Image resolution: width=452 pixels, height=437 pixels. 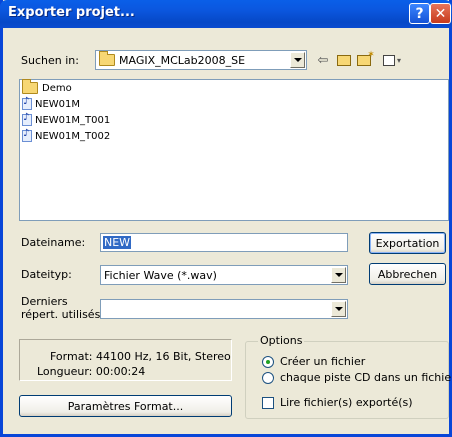 I want to click on recent-label-line2: répert. utilisés:, so click(x=63, y=314).